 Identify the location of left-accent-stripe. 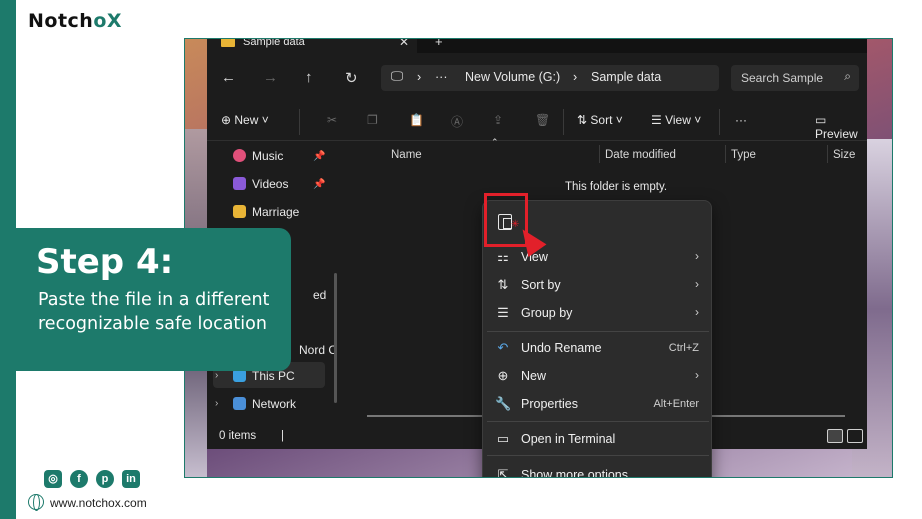
(8, 259).